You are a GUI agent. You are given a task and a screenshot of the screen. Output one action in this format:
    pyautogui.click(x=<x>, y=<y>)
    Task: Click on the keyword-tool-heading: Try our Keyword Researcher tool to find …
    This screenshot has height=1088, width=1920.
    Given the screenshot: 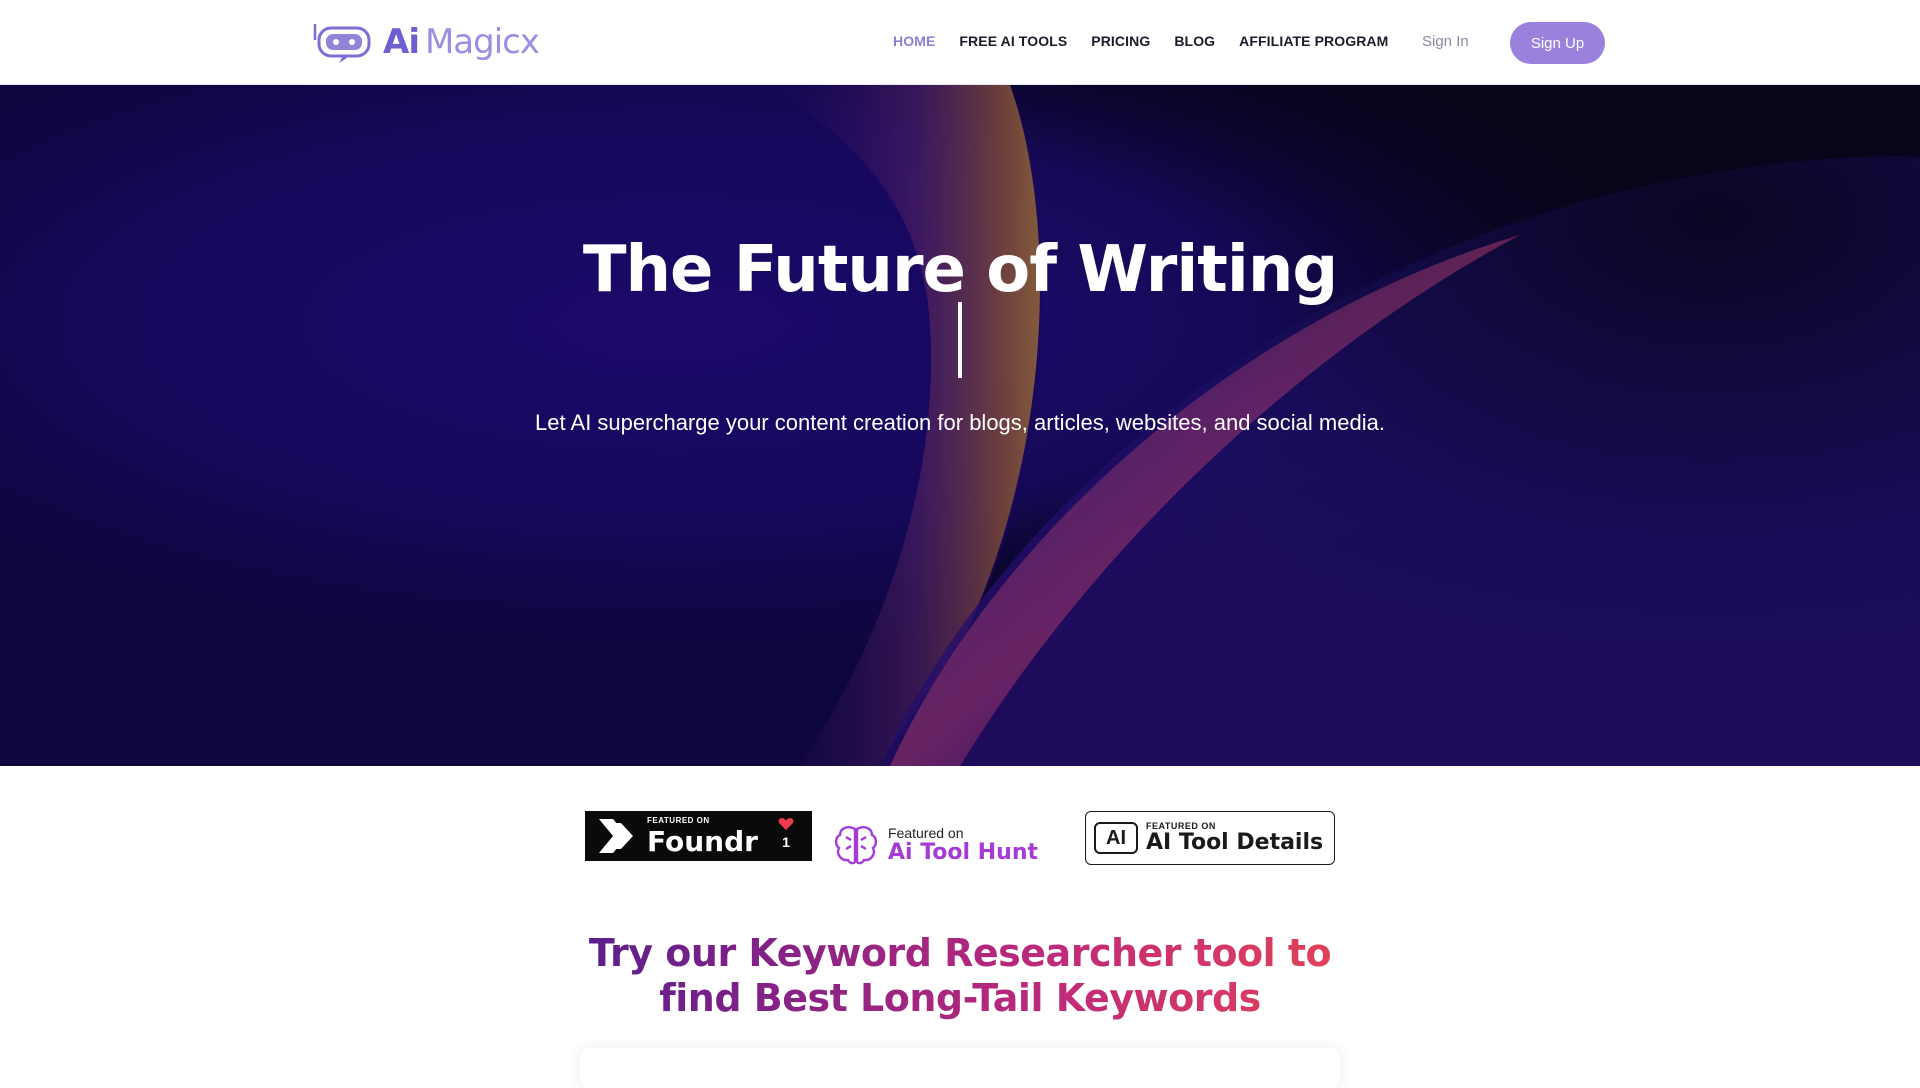 What is the action you would take?
    pyautogui.click(x=960, y=976)
    